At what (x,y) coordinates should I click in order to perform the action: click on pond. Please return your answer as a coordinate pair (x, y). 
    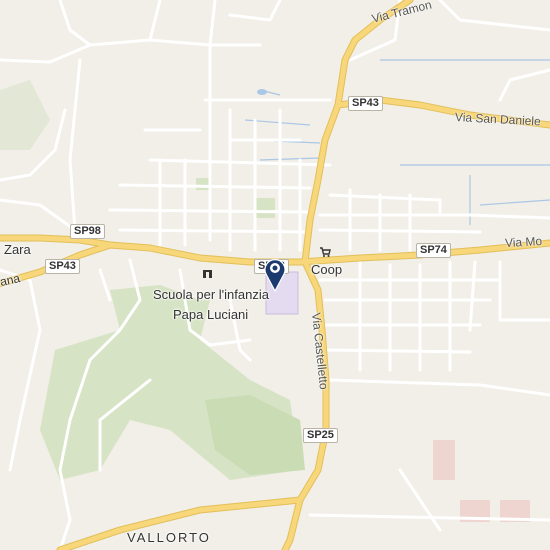
    Looking at the image, I should click on (262, 92).